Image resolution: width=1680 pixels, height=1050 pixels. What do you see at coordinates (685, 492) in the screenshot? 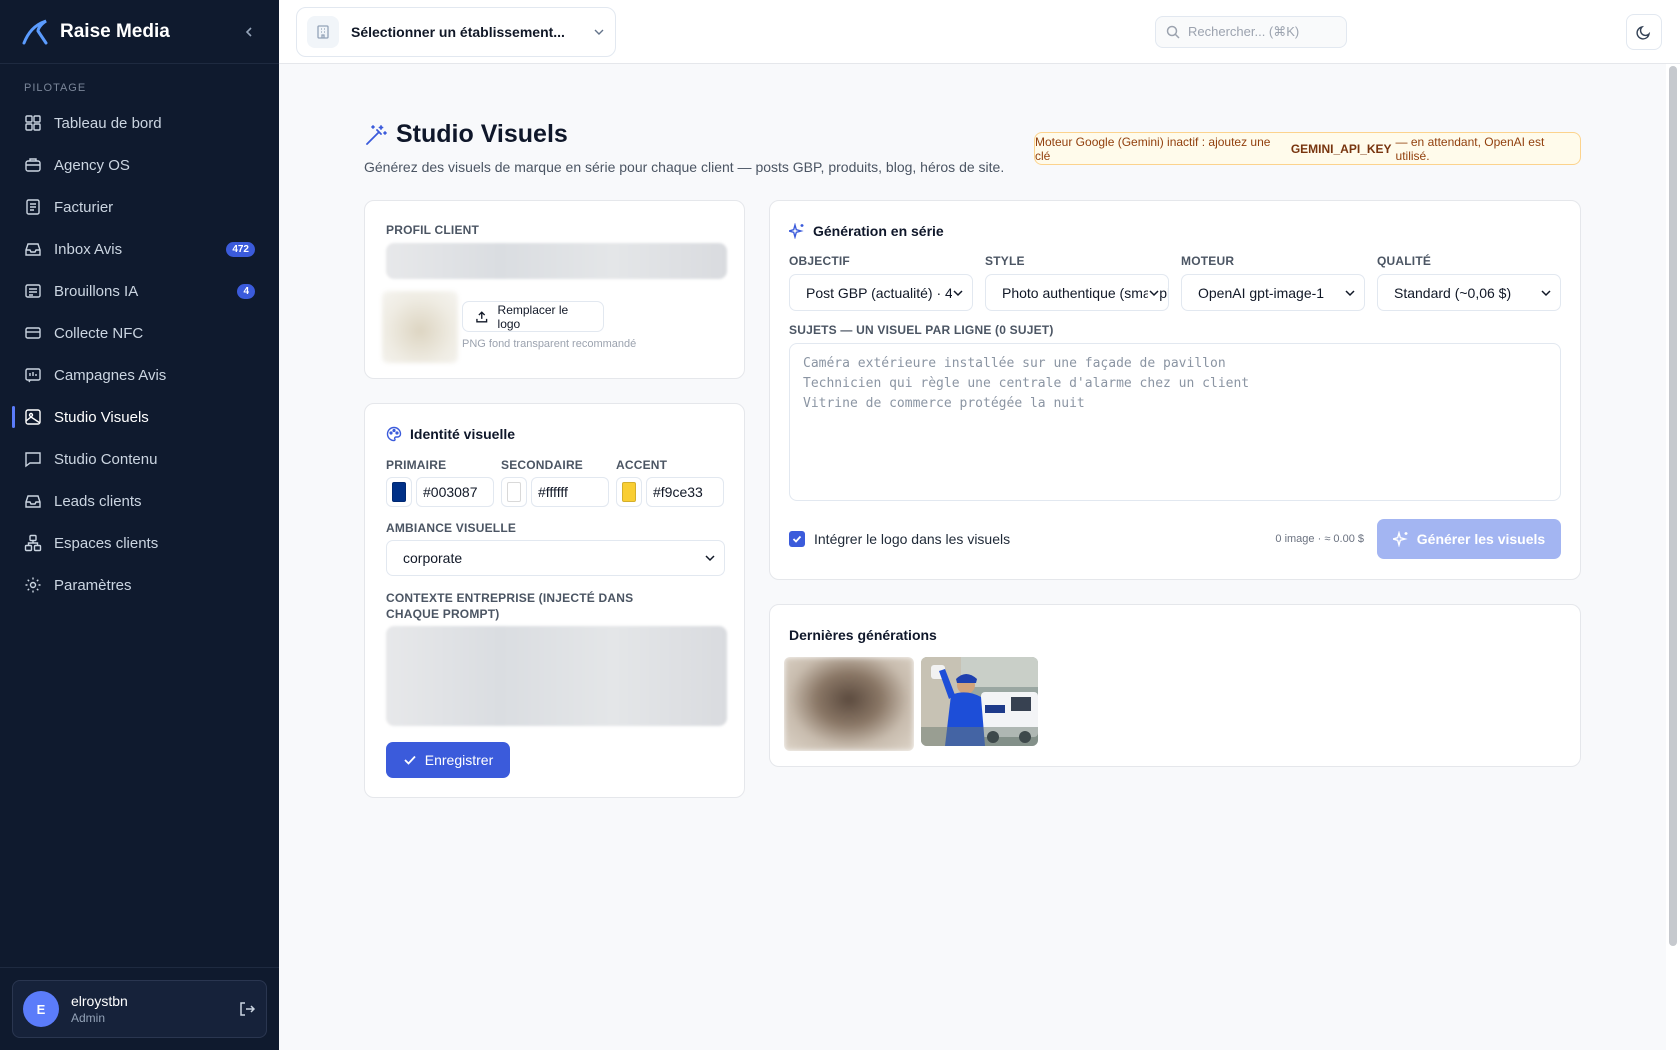
I see `accent-hex-input: #f9ce33` at bounding box center [685, 492].